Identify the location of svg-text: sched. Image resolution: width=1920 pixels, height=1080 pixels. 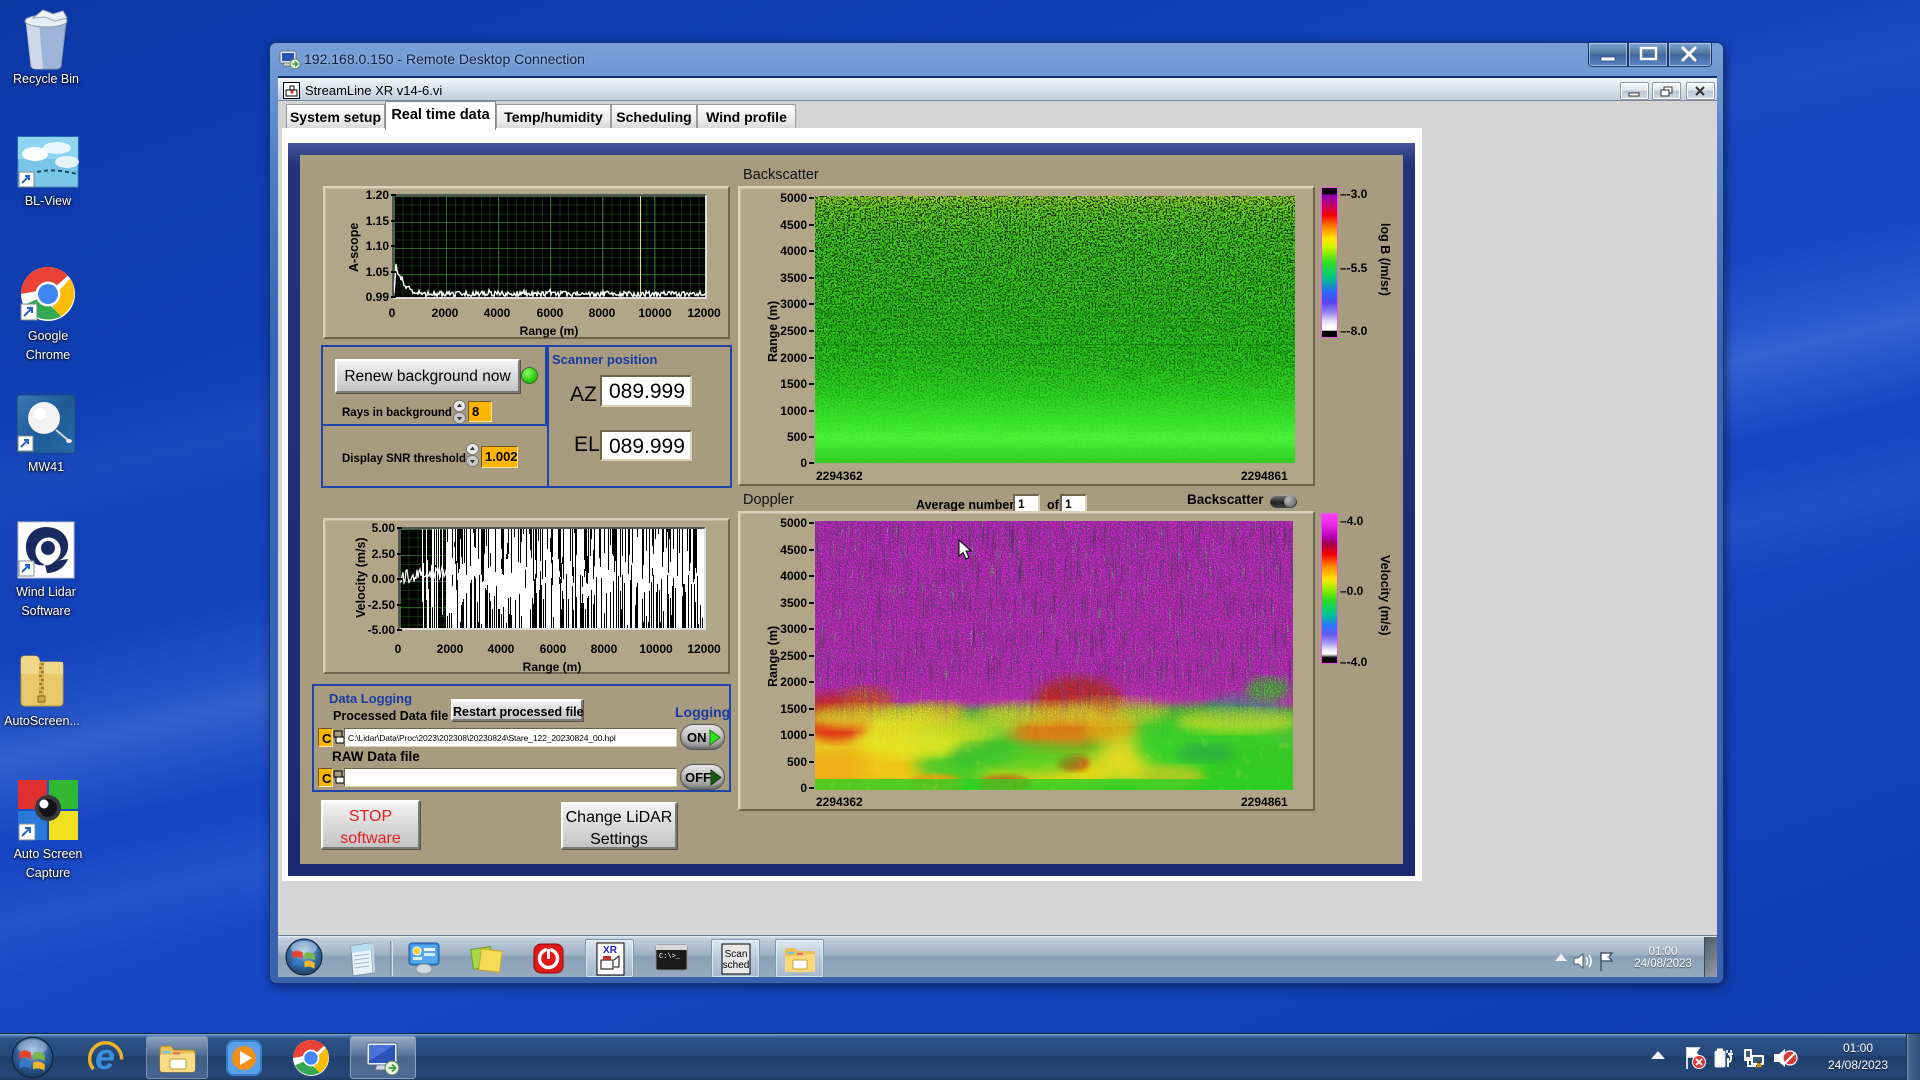
(736, 965).